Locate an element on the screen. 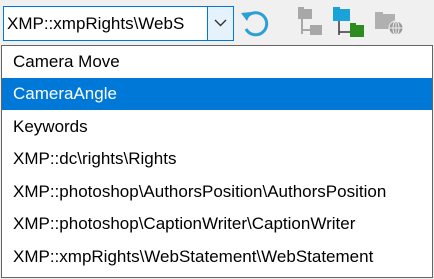 The height and width of the screenshot is (279, 434). folder-tree-color-button is located at coordinates (349, 23).